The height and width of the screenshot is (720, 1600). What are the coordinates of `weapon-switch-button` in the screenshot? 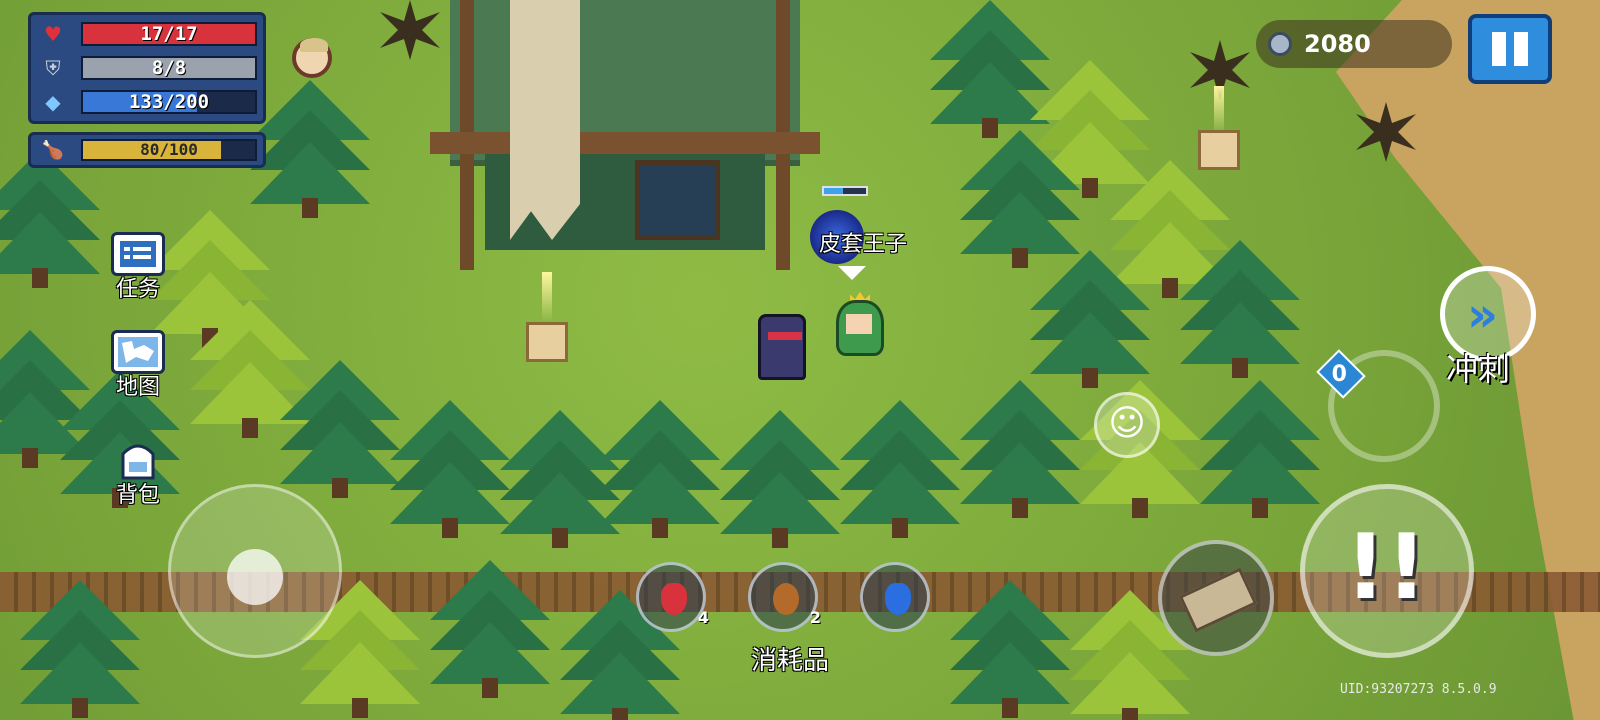 It's located at (1216, 598).